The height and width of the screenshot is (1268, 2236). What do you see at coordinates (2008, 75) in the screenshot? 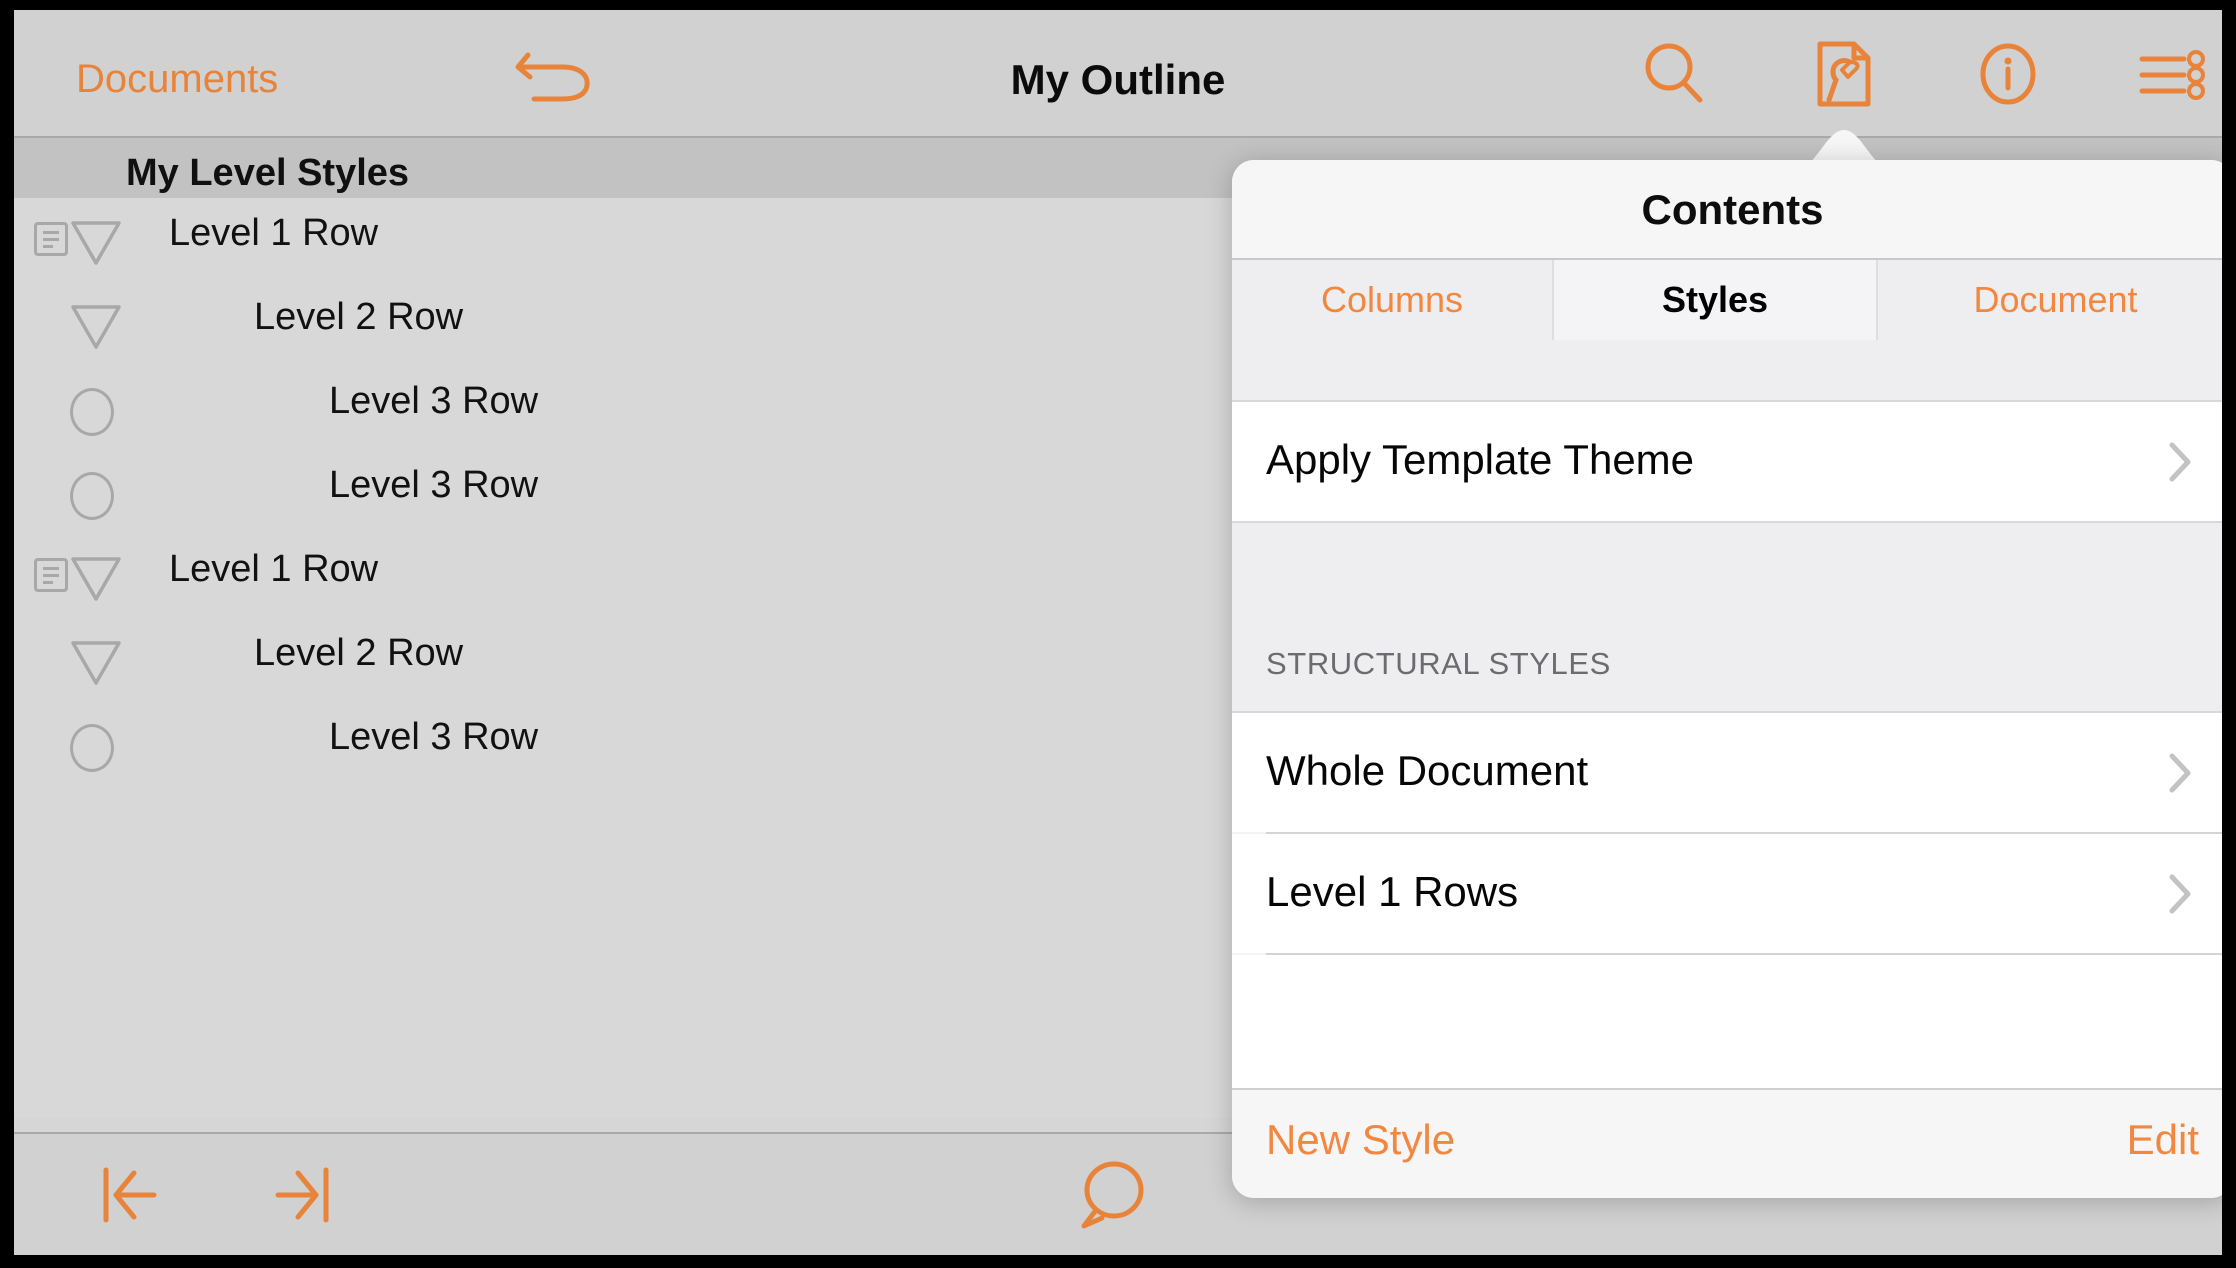
I see `info-circle-icon` at bounding box center [2008, 75].